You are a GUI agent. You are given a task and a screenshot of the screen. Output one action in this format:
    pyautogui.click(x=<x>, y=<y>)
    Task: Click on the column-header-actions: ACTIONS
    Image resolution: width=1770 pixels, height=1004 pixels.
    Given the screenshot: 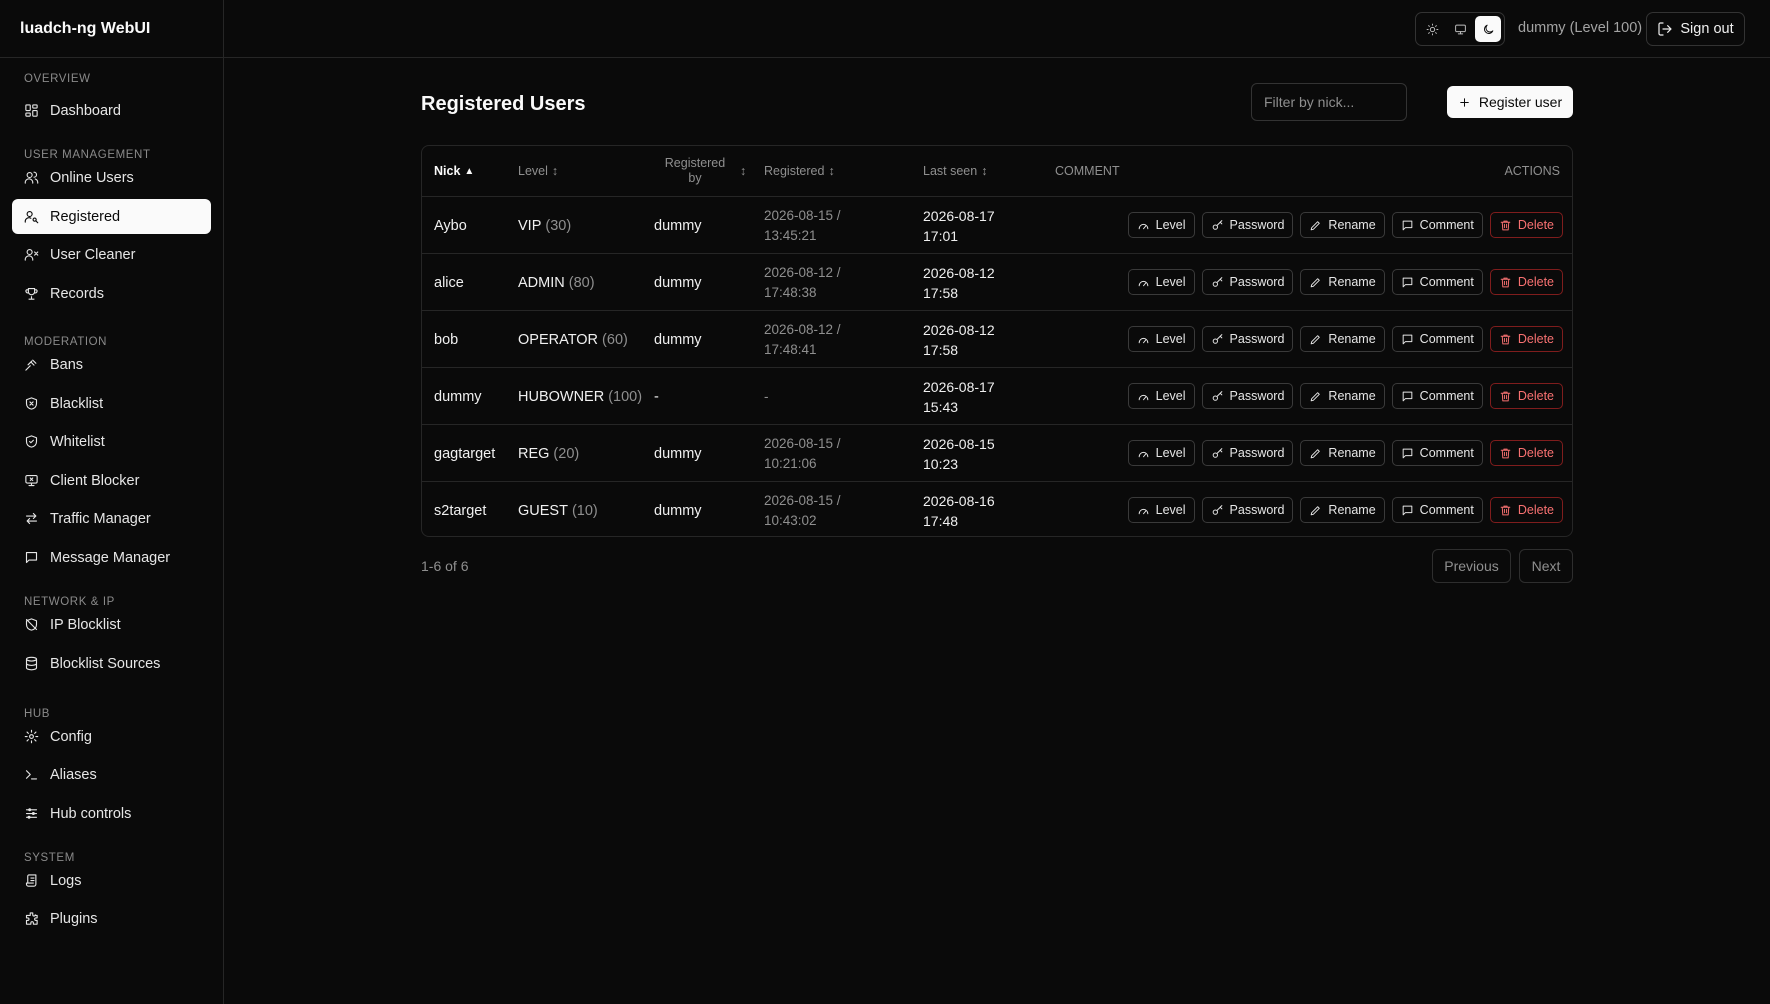 What is the action you would take?
    pyautogui.click(x=1532, y=171)
    